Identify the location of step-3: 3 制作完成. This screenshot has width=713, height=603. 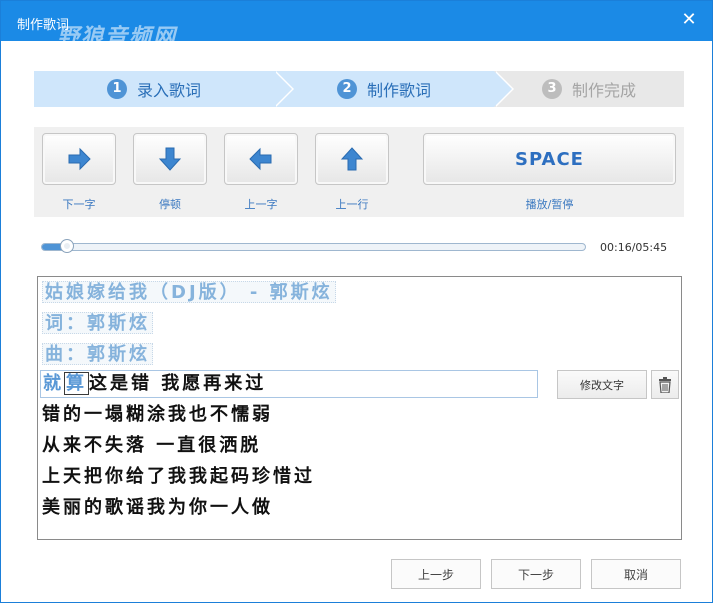
(589, 89).